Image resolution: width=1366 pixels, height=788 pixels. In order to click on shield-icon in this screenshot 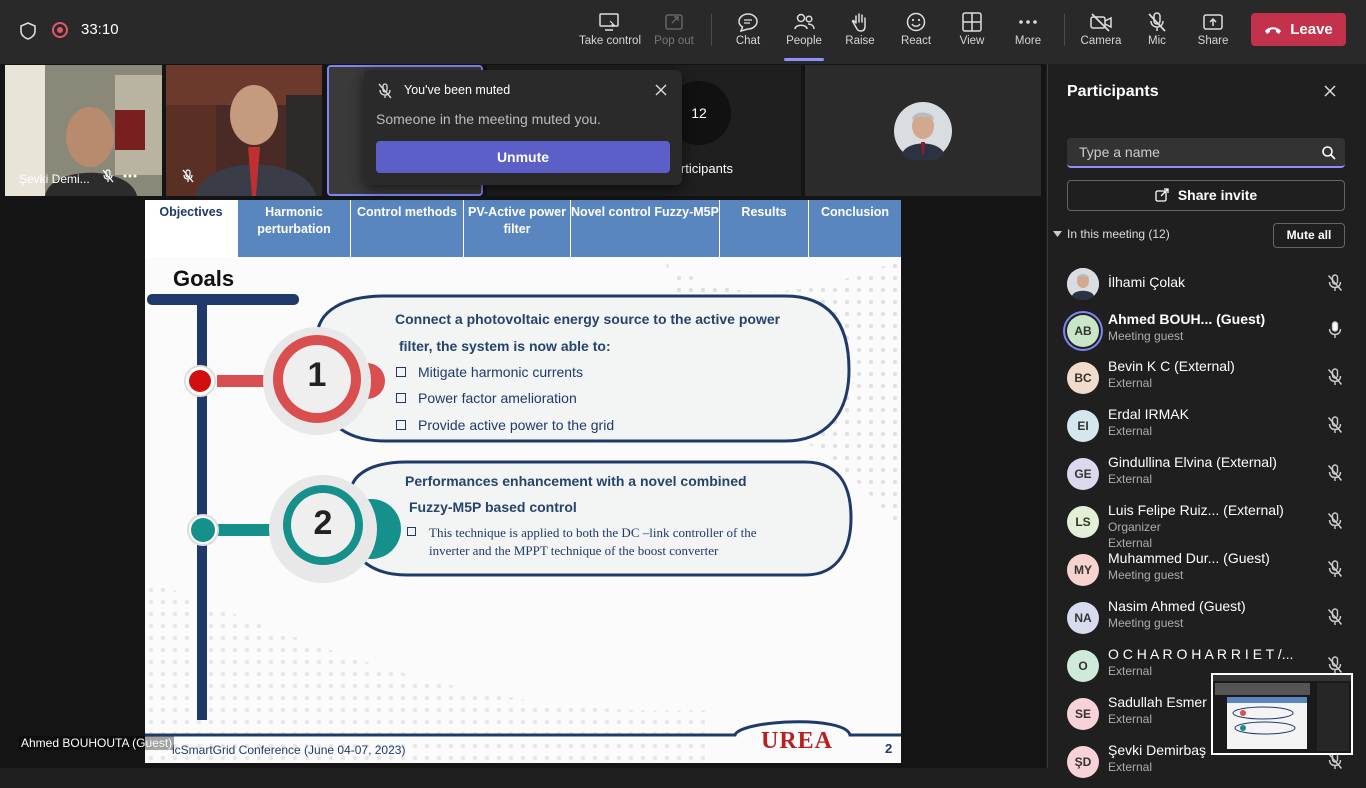, I will do `click(28, 31)`.